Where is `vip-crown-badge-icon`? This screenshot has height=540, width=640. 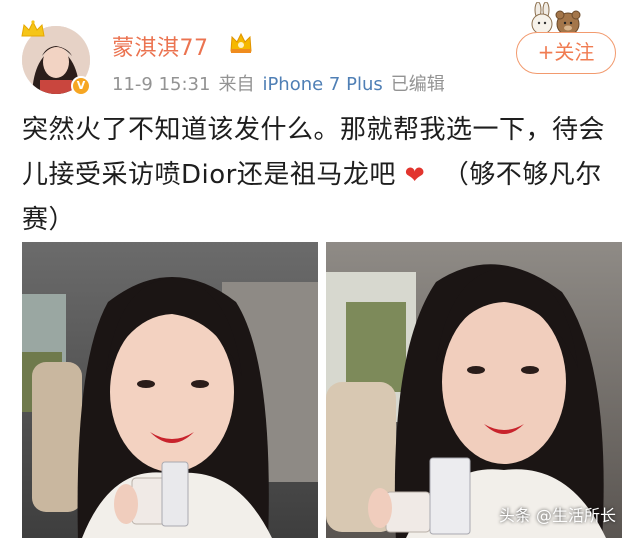 vip-crown-badge-icon is located at coordinates (241, 43).